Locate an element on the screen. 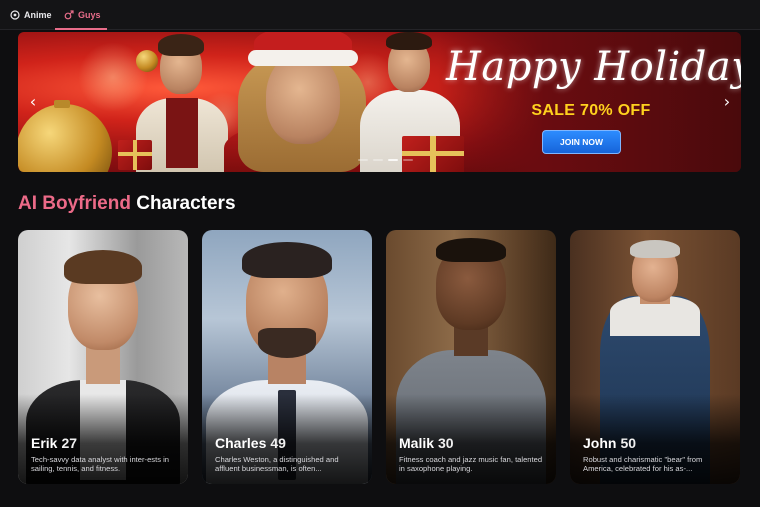  anime-circle-icon is located at coordinates (15, 15).